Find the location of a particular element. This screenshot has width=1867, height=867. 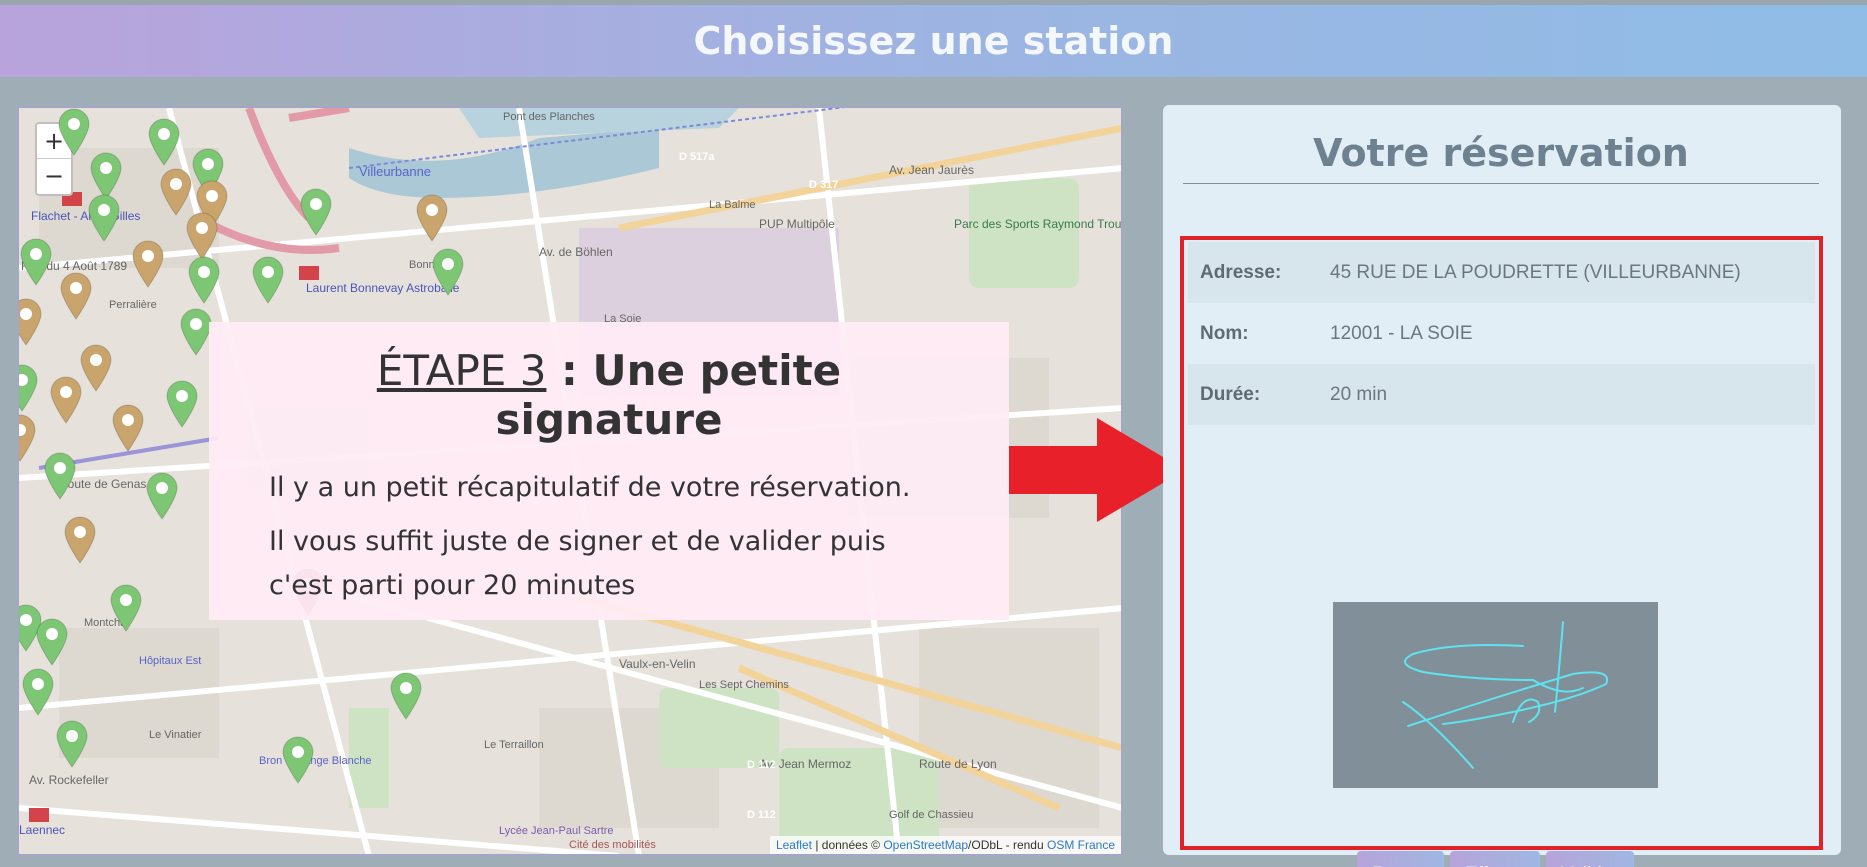

map-label: Av. Rockefeller is located at coordinates (69, 780).